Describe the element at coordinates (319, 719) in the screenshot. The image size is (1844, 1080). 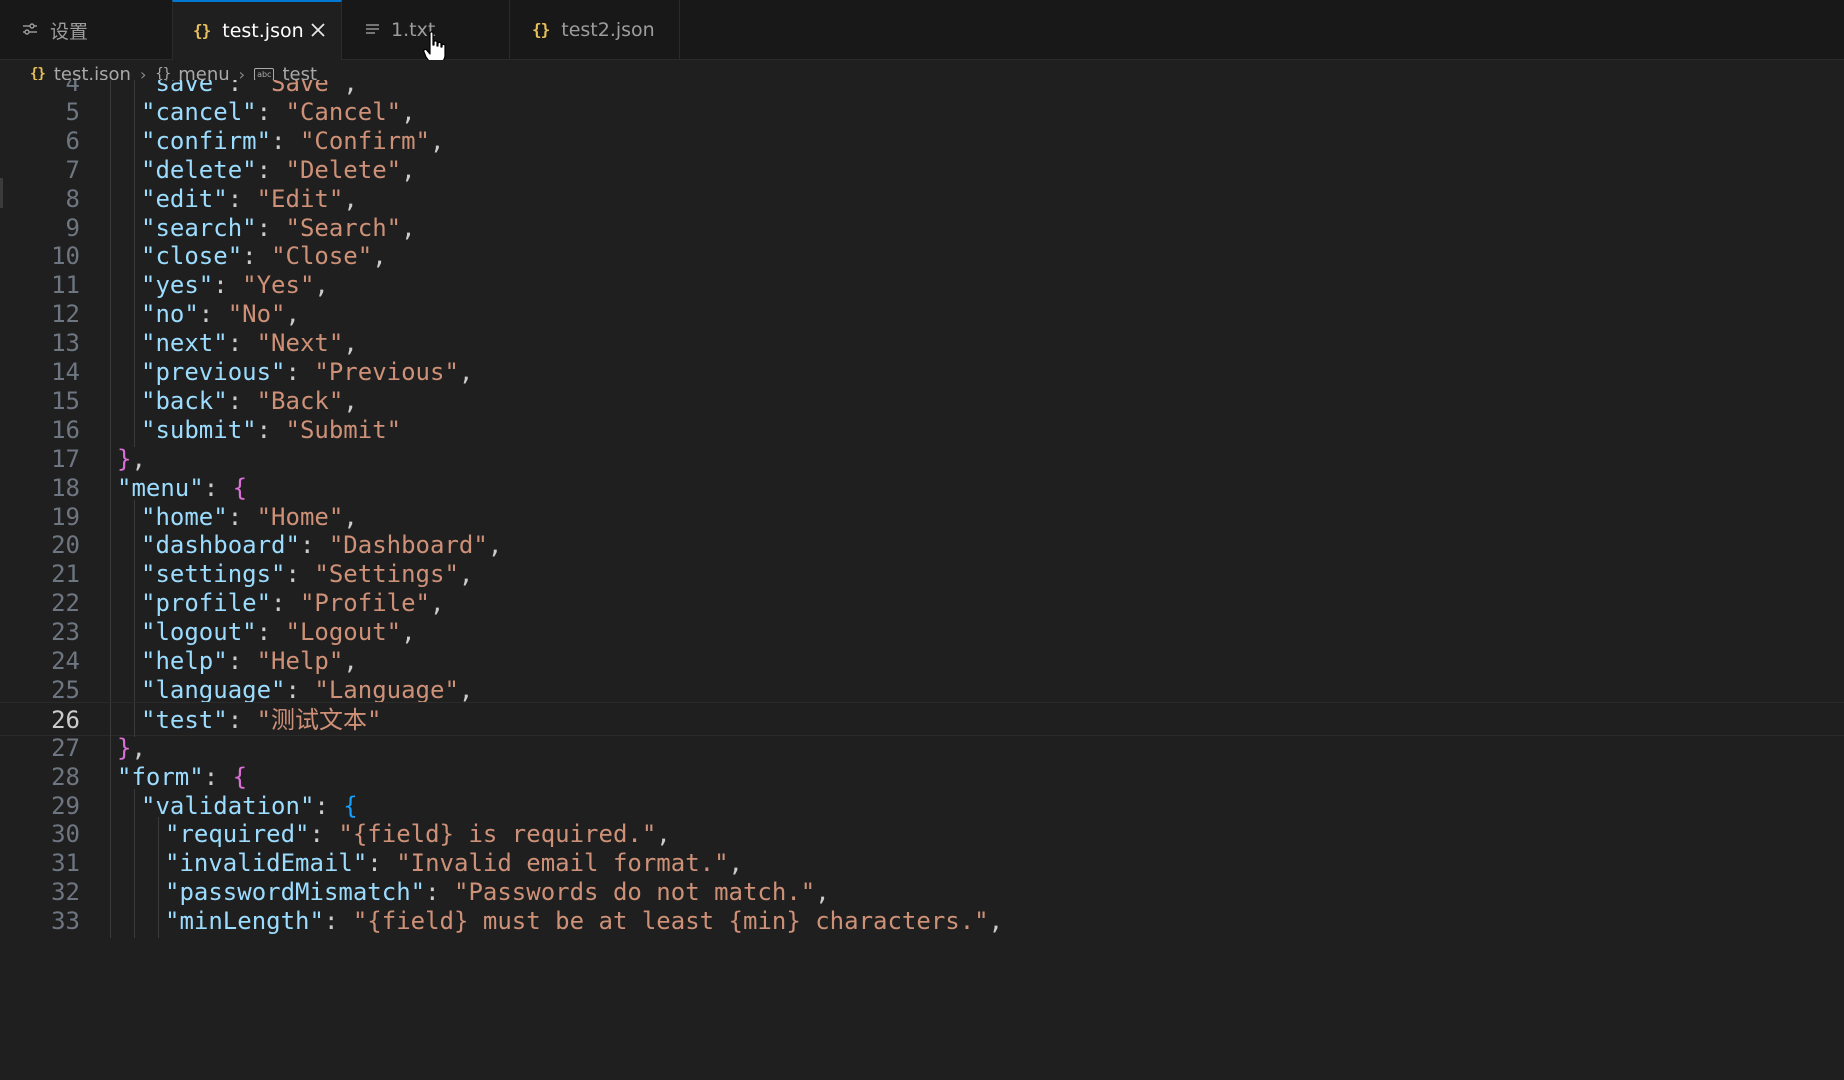
I see `json-string-value: "测试文本"` at that location.